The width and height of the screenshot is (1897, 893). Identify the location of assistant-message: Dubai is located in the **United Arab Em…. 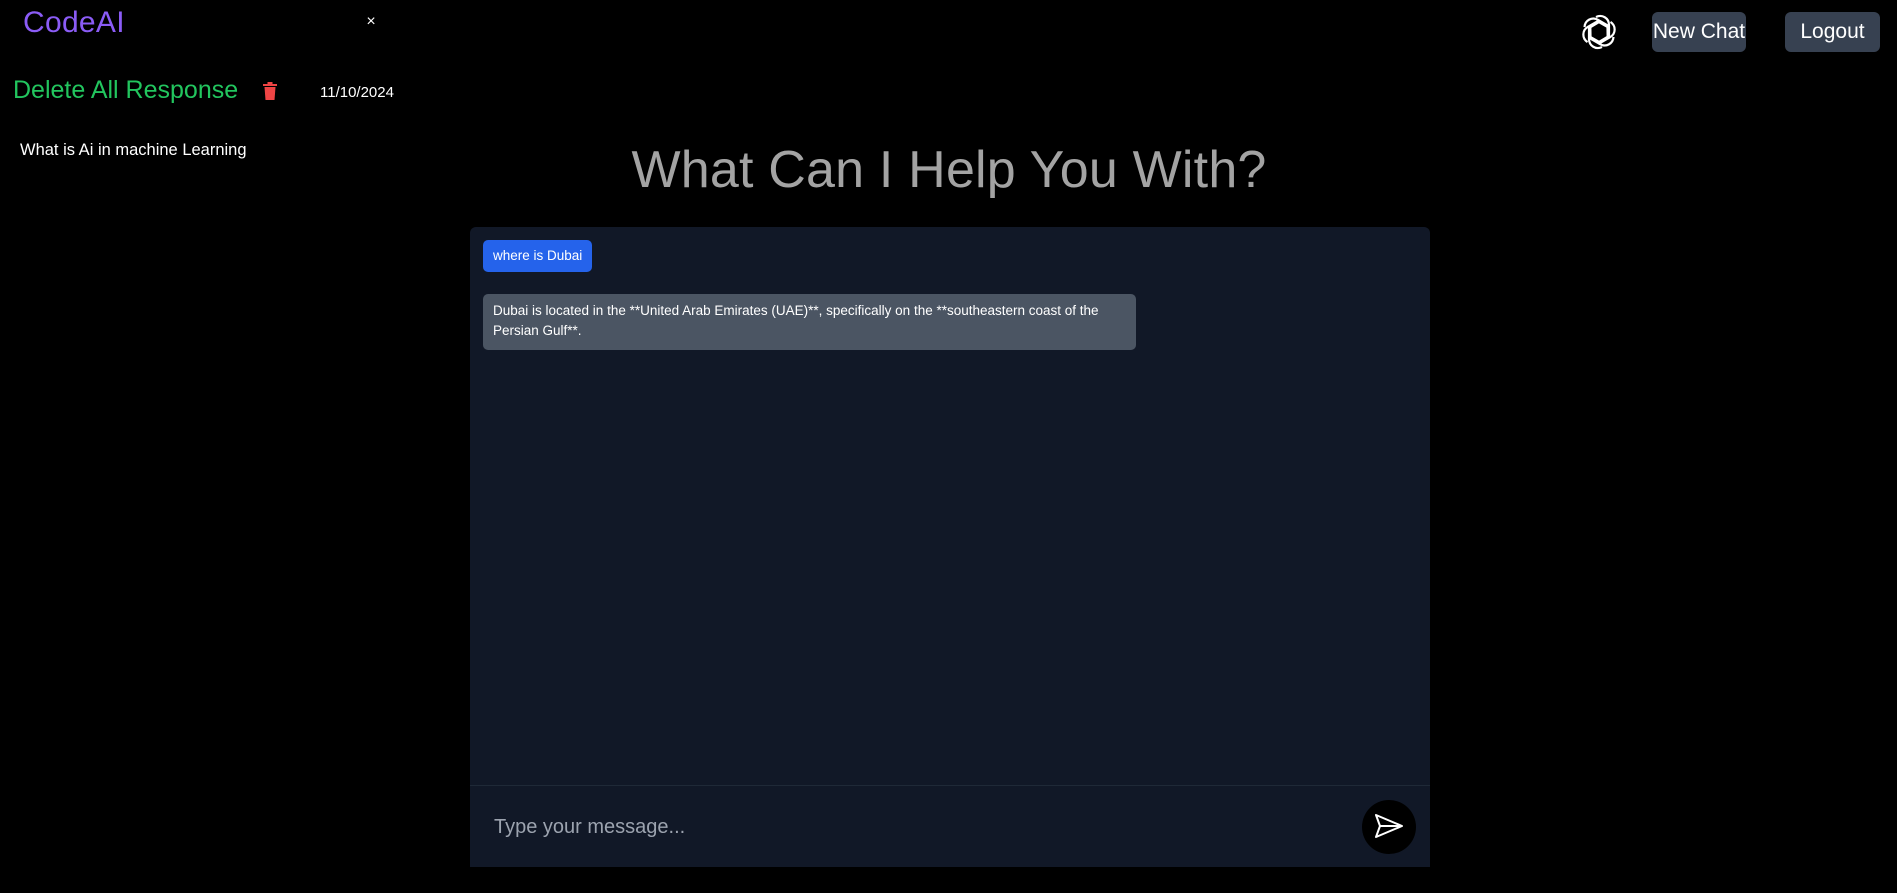
(809, 322).